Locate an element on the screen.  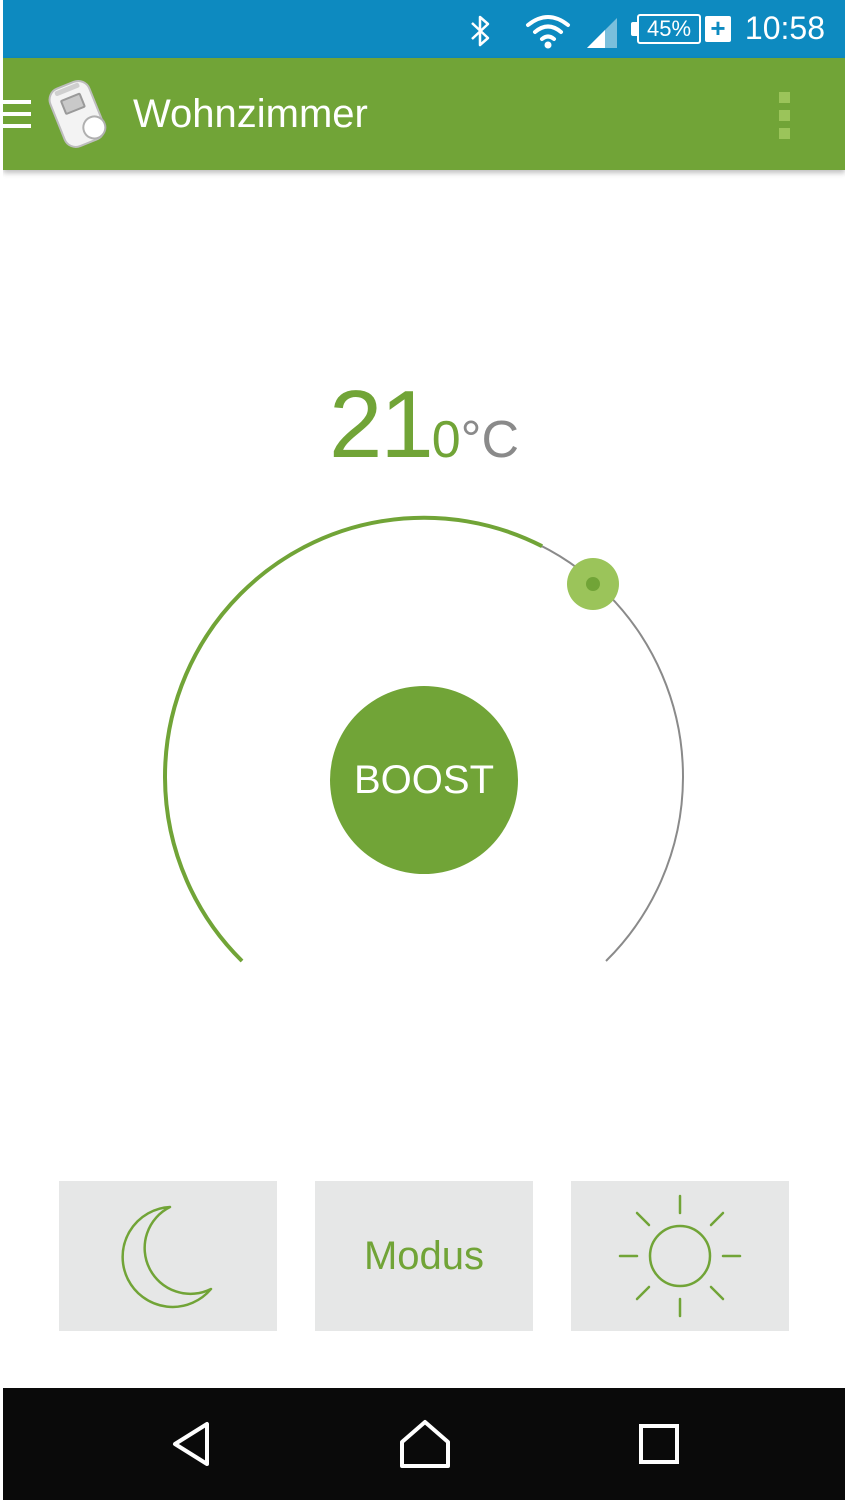
recents-icon is located at coordinates (659, 1444).